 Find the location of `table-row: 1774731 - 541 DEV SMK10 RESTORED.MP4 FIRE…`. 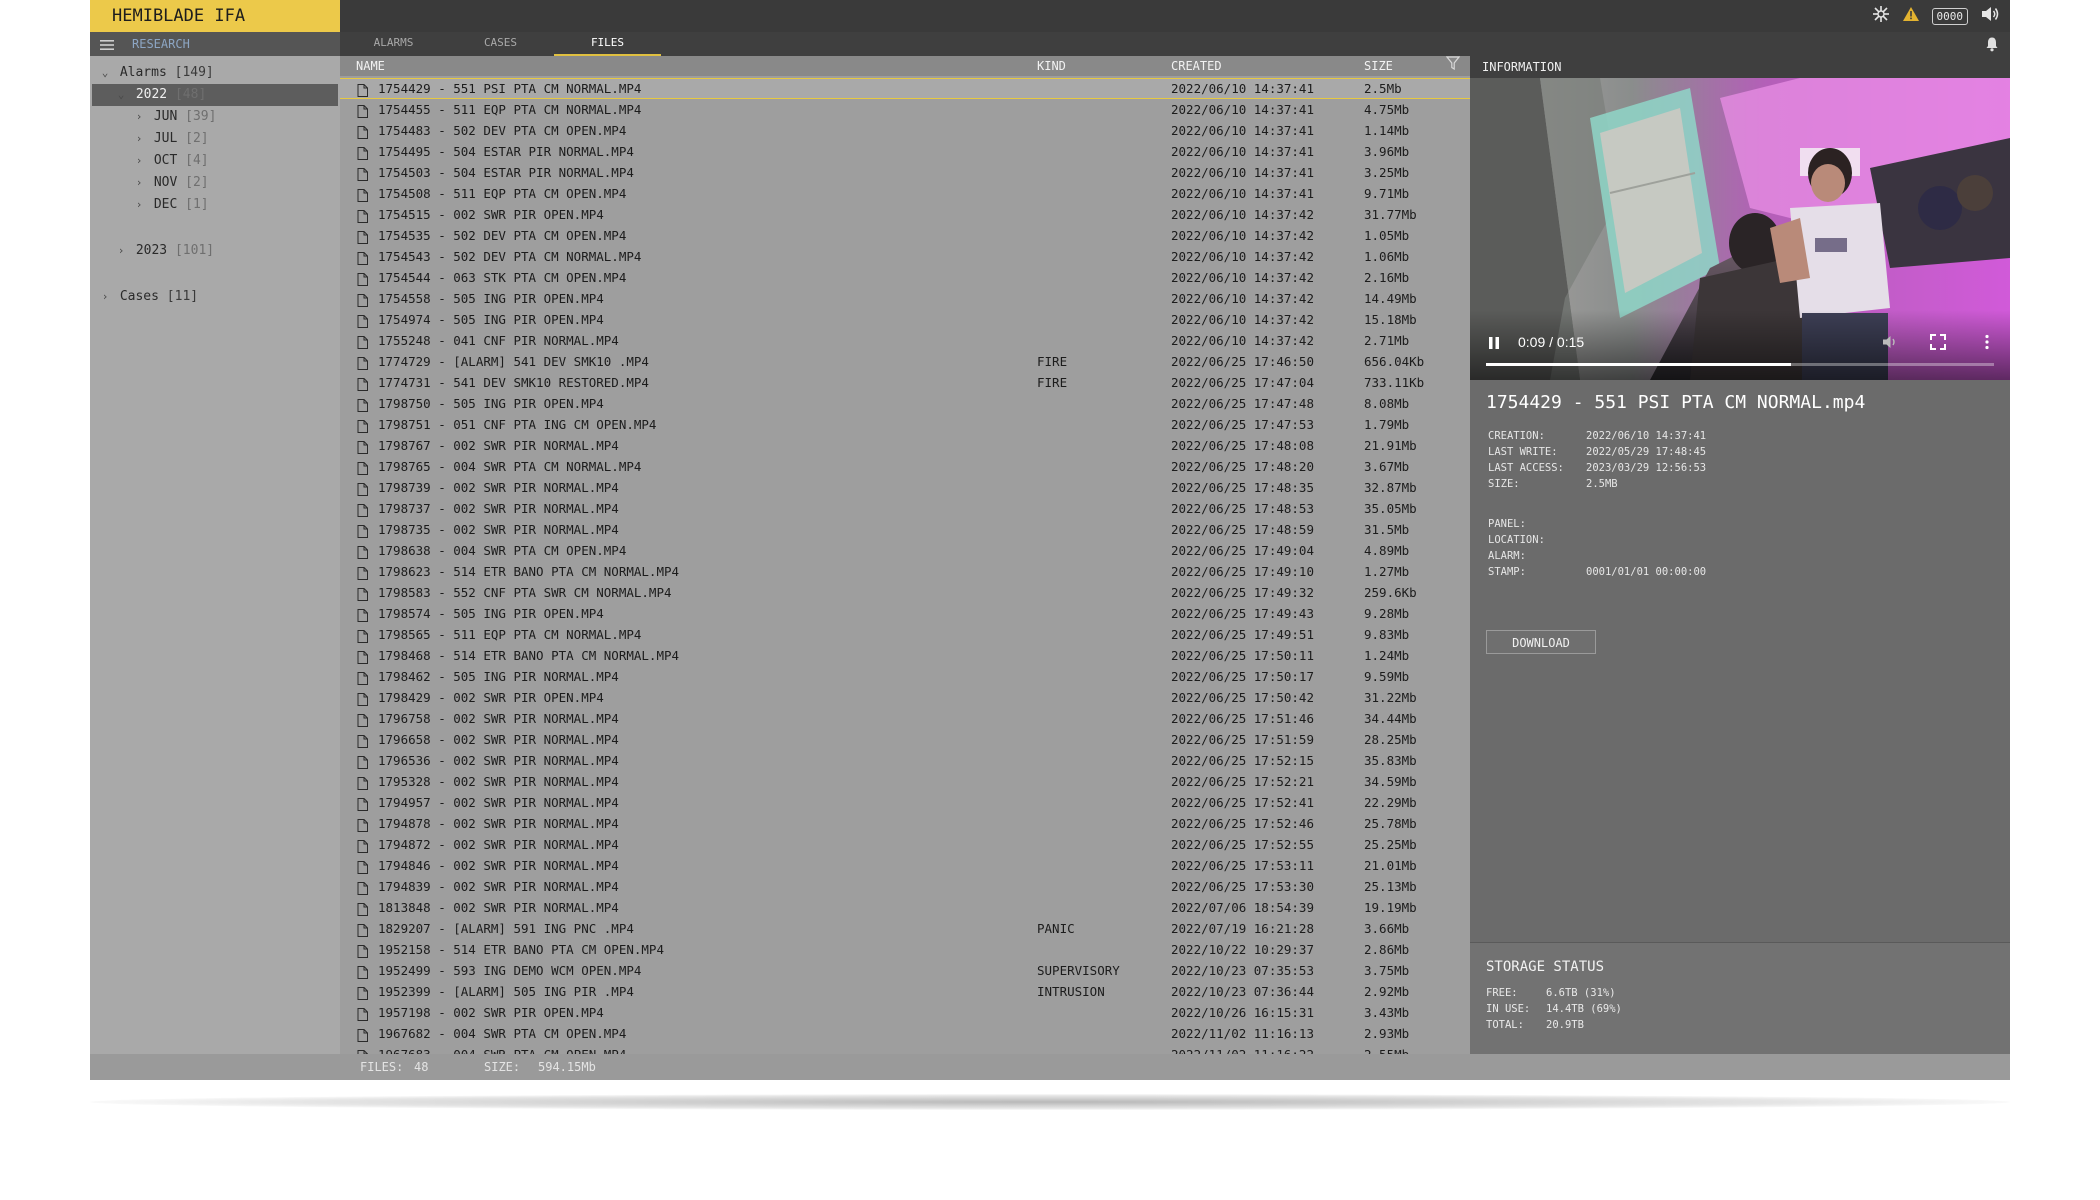

table-row: 1774731 - 541 DEV SMK10 RESTORED.MP4 FIRE… is located at coordinates (905, 382).